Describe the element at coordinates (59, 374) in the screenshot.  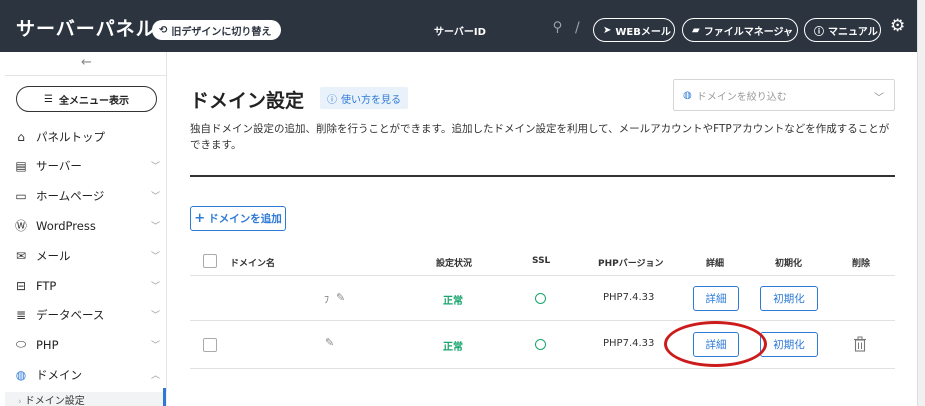
I see `sidebar-item-label: ドメイン` at that location.